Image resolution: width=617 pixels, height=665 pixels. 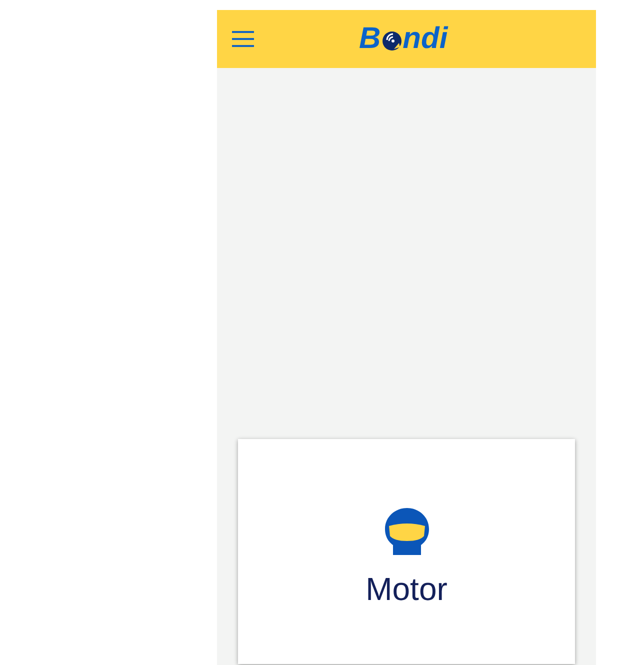 What do you see at coordinates (370, 39) in the screenshot?
I see `logo-text: B` at bounding box center [370, 39].